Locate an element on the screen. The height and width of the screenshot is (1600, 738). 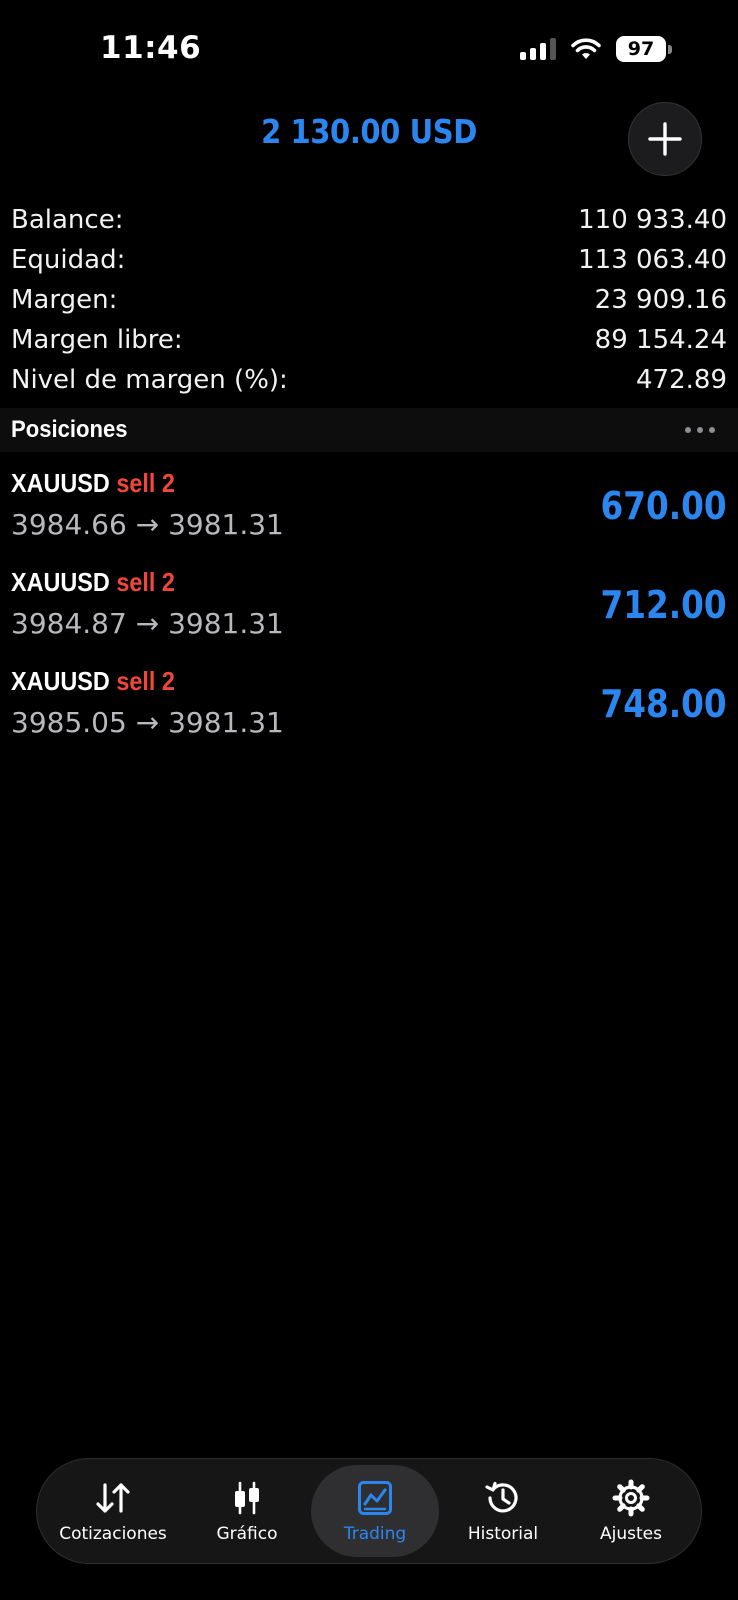
summary-label: Balance: is located at coordinates (67, 220).